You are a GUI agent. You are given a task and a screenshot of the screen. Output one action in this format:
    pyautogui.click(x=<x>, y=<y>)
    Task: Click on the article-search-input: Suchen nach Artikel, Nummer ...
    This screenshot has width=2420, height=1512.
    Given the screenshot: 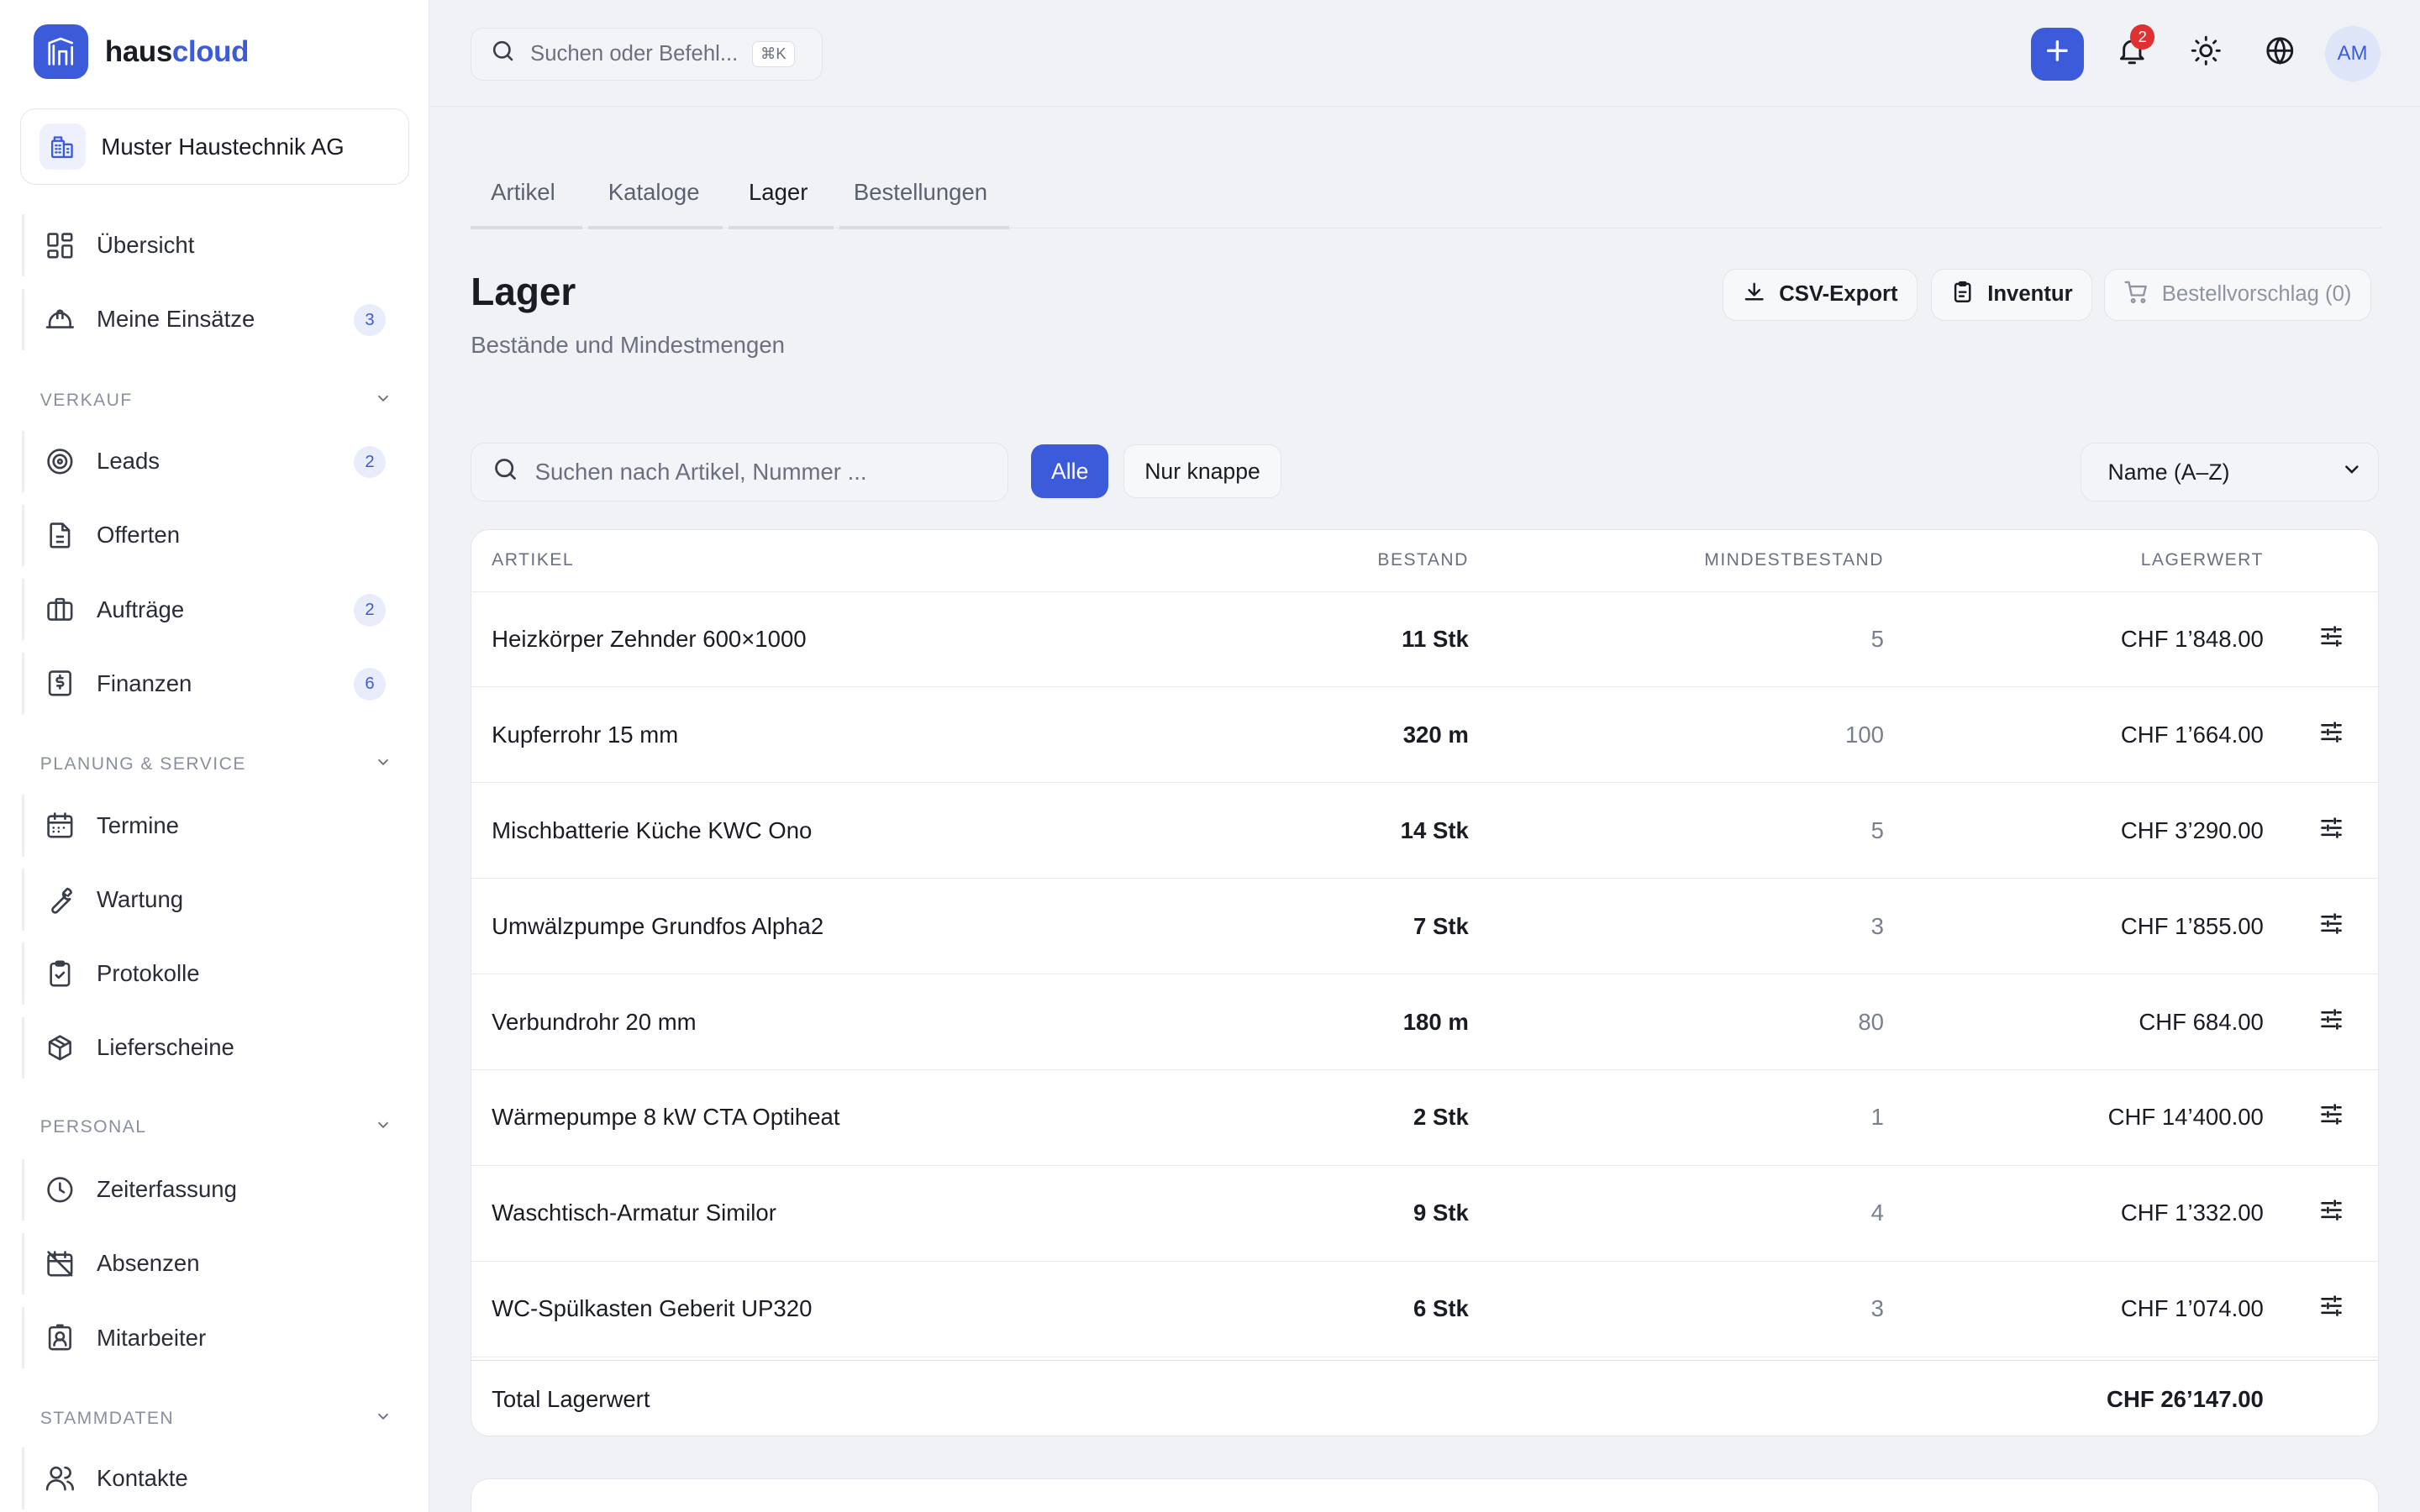 What is the action you would take?
    pyautogui.click(x=739, y=472)
    